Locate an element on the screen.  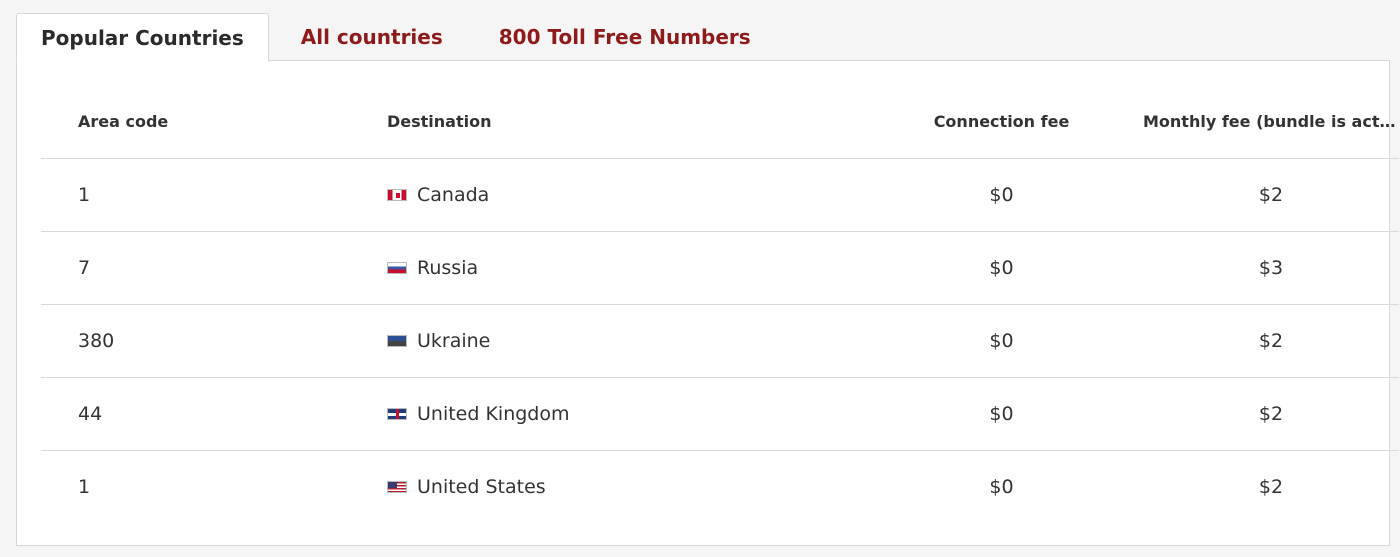
monthly-fee-cell: $3 is located at coordinates (1271, 268).